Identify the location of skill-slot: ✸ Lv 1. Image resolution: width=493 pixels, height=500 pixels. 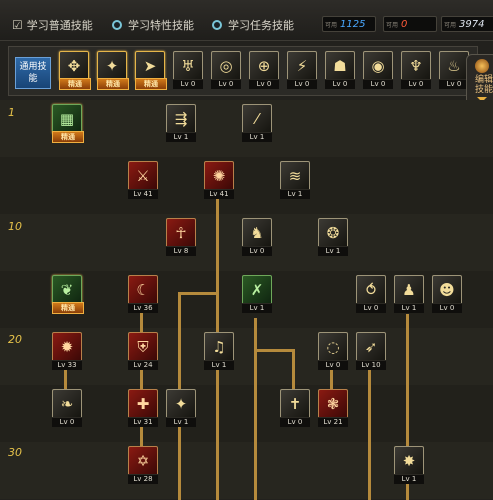
(409, 465).